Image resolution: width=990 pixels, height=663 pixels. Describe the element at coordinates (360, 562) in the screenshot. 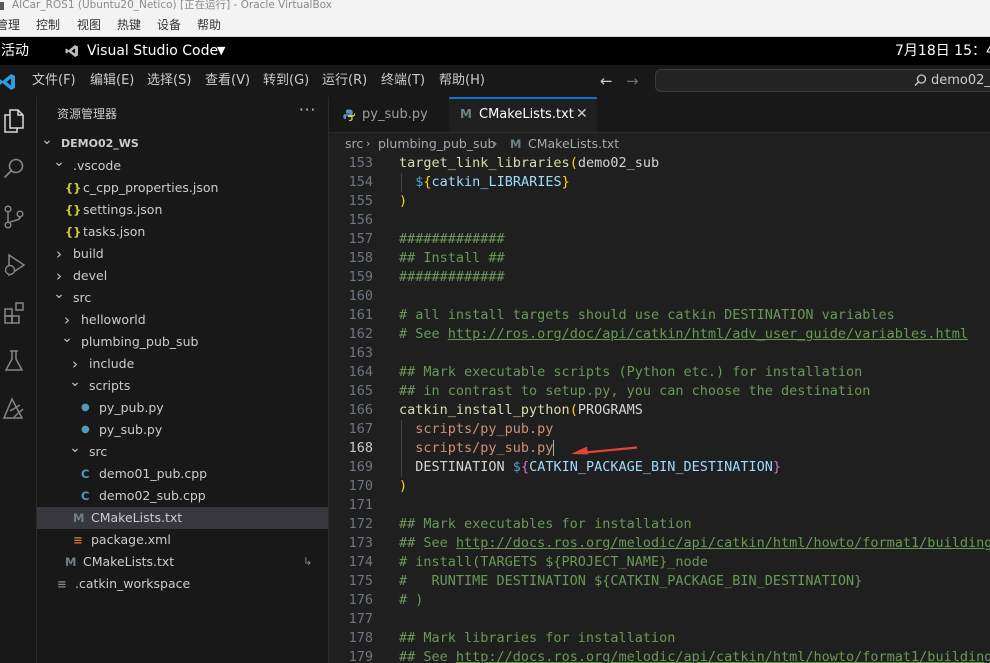

I see `line-number: 174` at that location.